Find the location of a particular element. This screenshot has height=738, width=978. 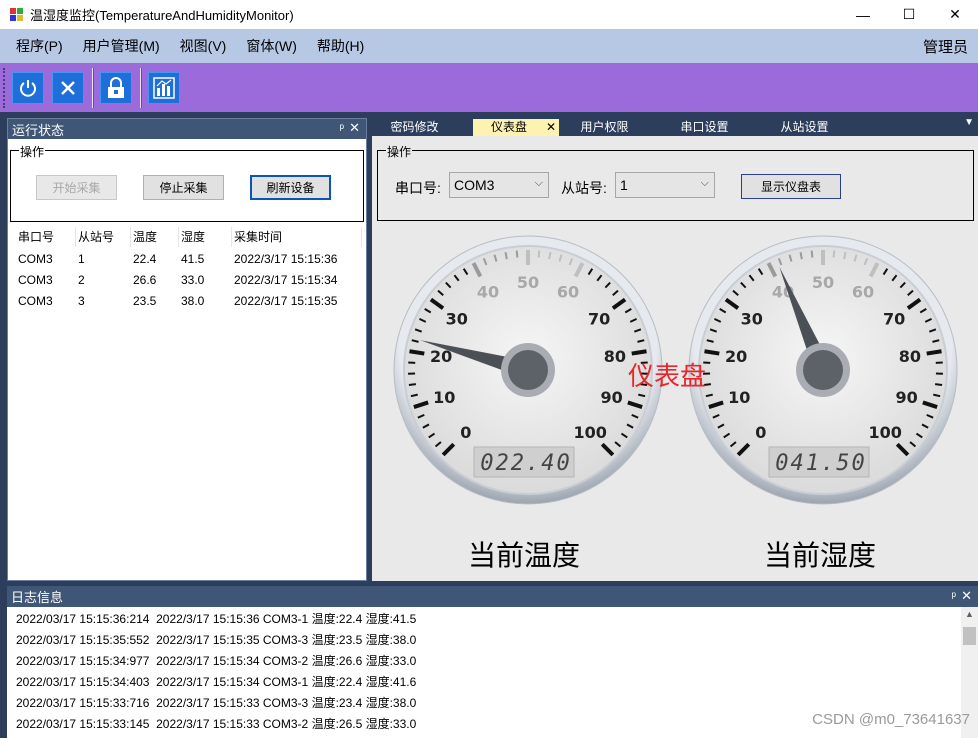

tab-close-button: ✕ is located at coordinates (551, 127).